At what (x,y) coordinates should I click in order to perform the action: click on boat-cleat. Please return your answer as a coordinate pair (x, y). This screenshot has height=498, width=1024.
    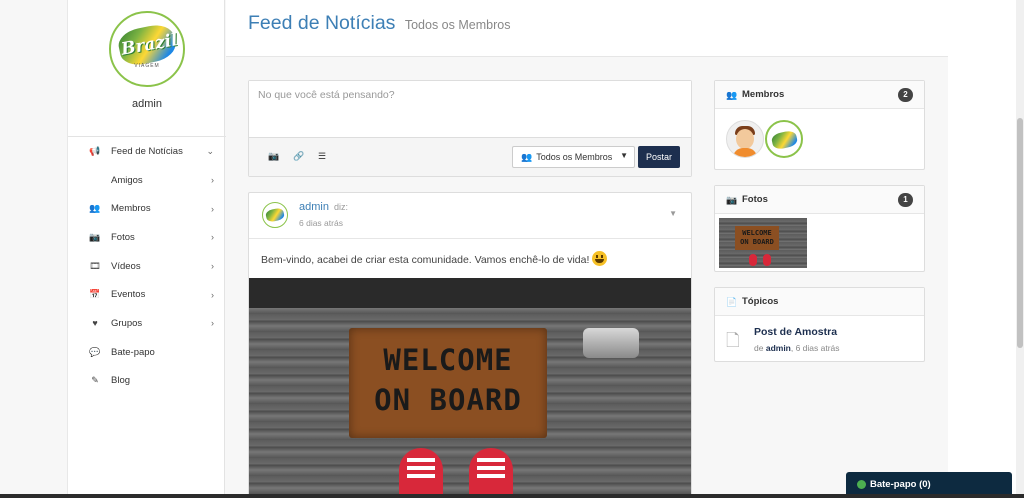
    Looking at the image, I should click on (611, 343).